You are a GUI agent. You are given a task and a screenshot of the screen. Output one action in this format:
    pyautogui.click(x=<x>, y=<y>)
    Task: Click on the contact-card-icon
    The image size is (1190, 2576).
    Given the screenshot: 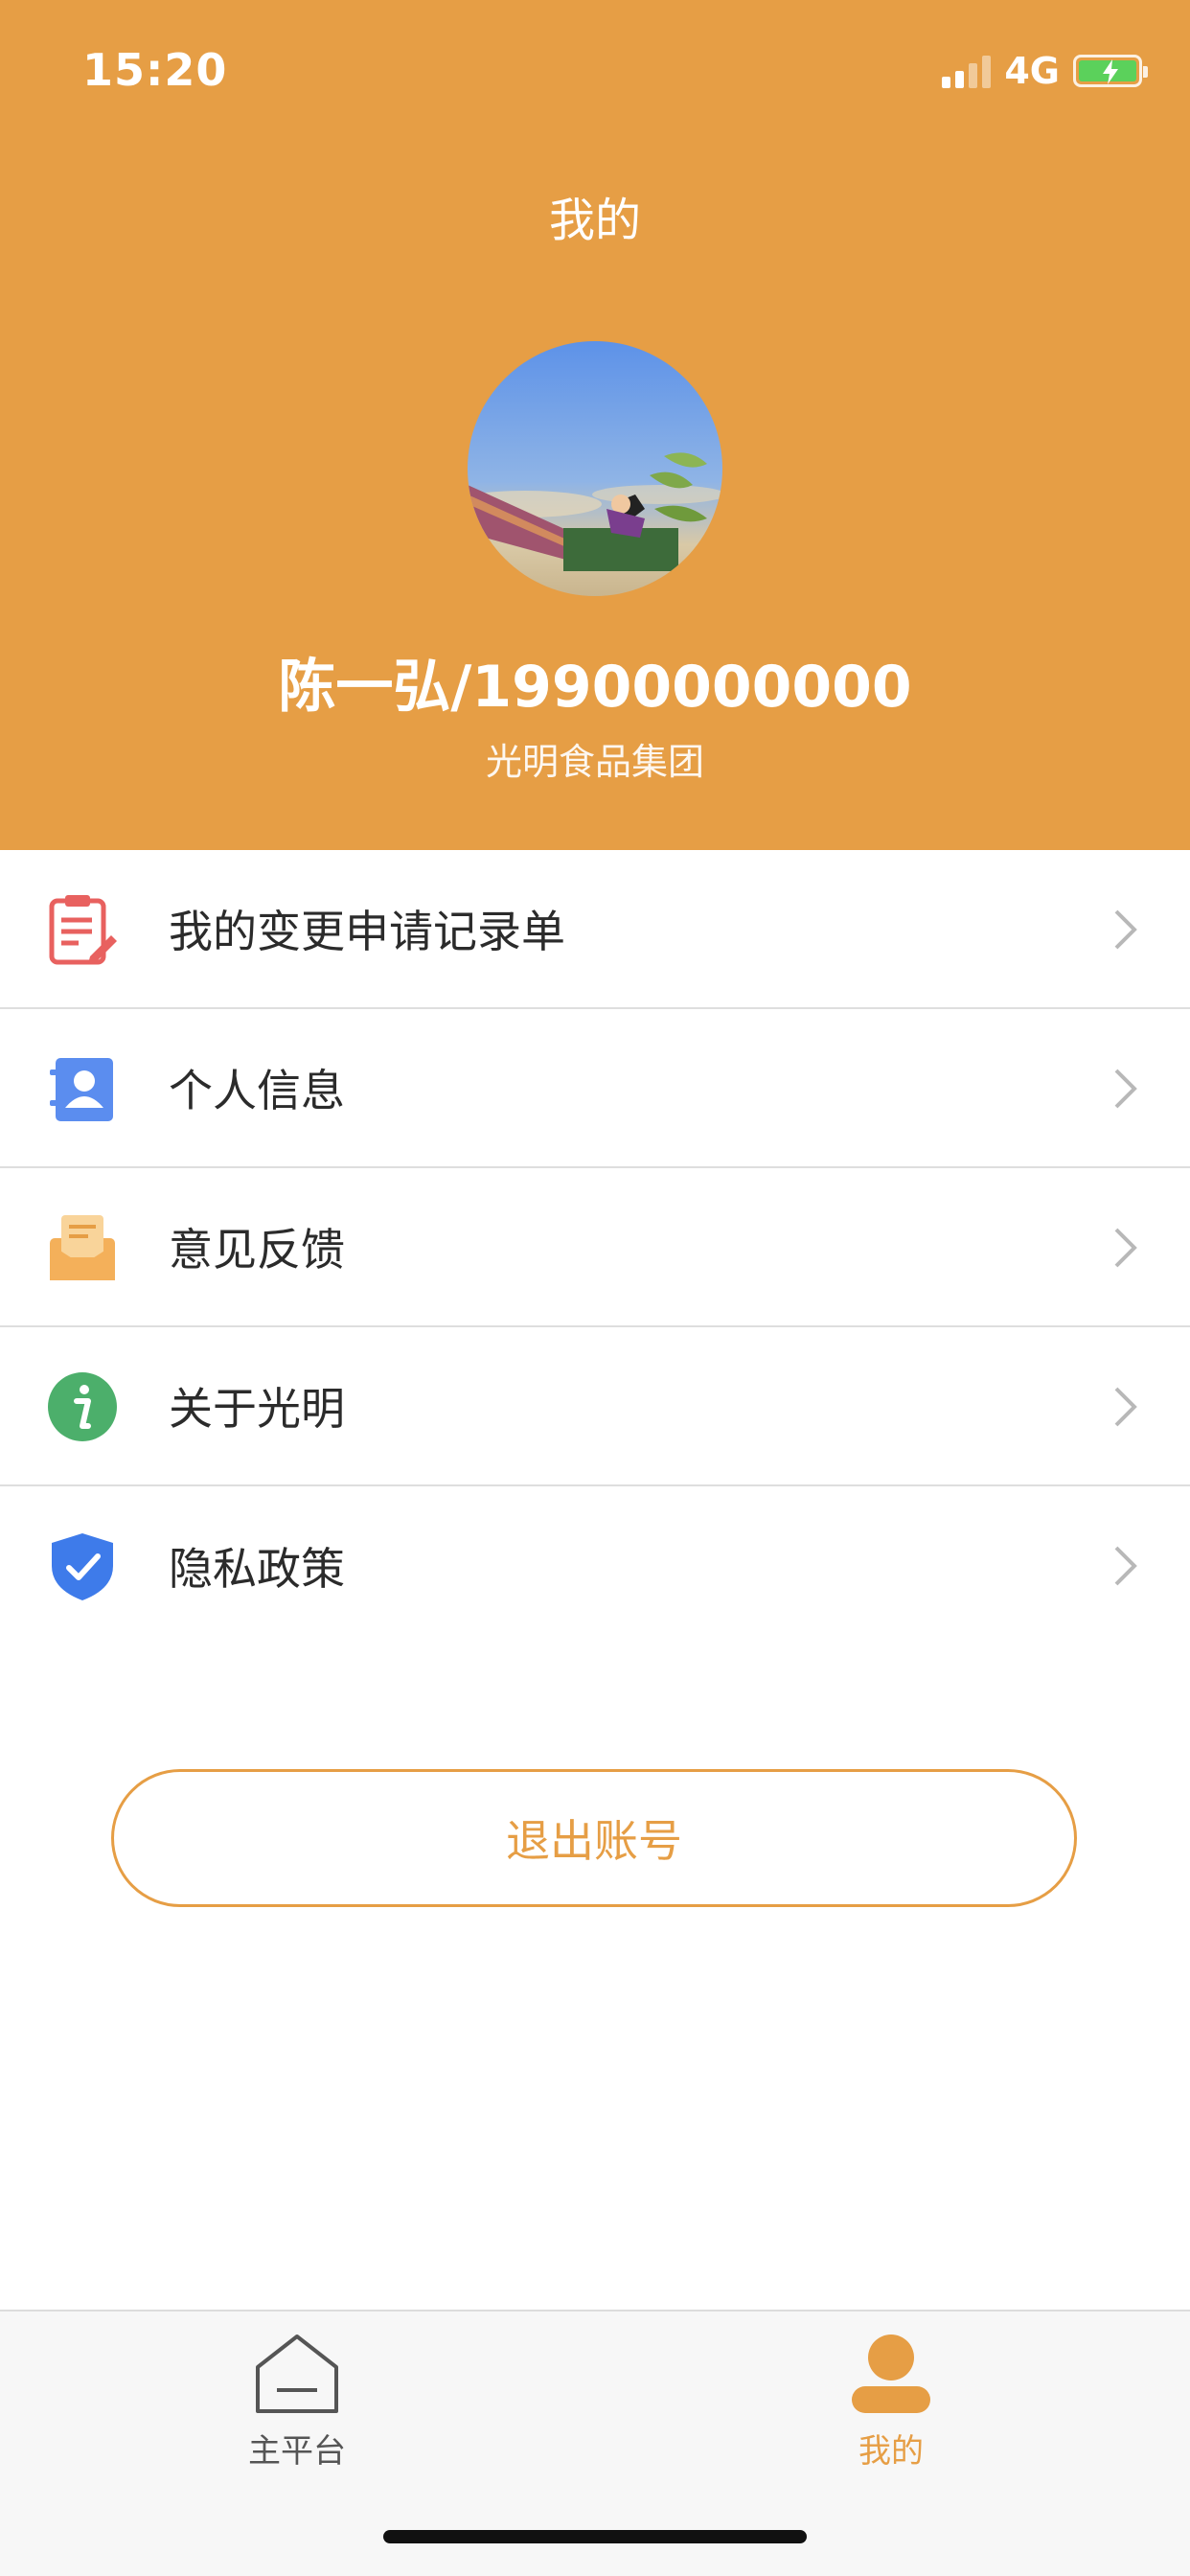 What is the action you would take?
    pyautogui.click(x=82, y=1089)
    